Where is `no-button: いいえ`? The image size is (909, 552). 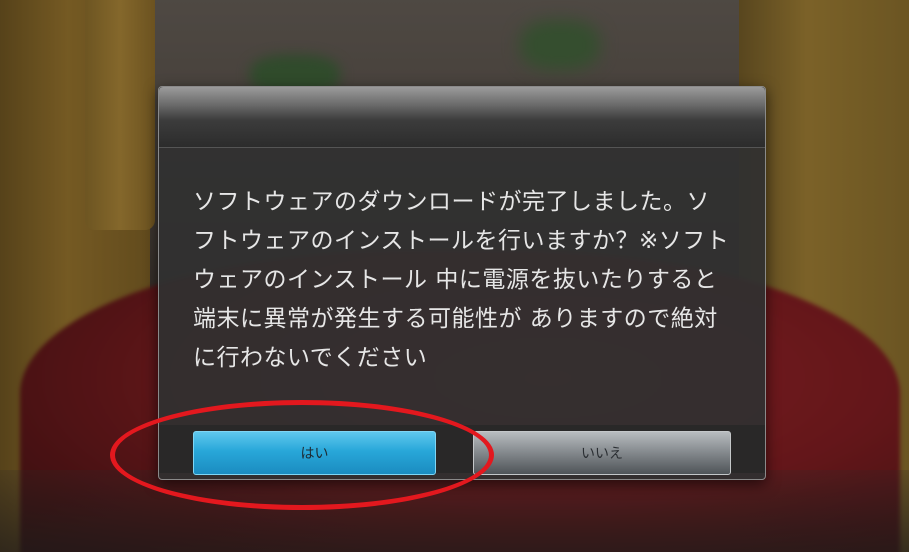
no-button: いいえ is located at coordinates (602, 453).